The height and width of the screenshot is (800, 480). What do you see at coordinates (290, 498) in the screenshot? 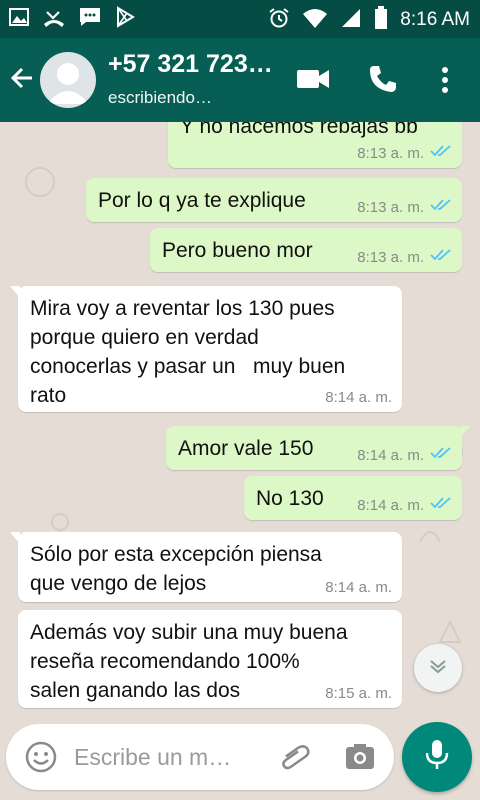
I see `message-text: No 130` at bounding box center [290, 498].